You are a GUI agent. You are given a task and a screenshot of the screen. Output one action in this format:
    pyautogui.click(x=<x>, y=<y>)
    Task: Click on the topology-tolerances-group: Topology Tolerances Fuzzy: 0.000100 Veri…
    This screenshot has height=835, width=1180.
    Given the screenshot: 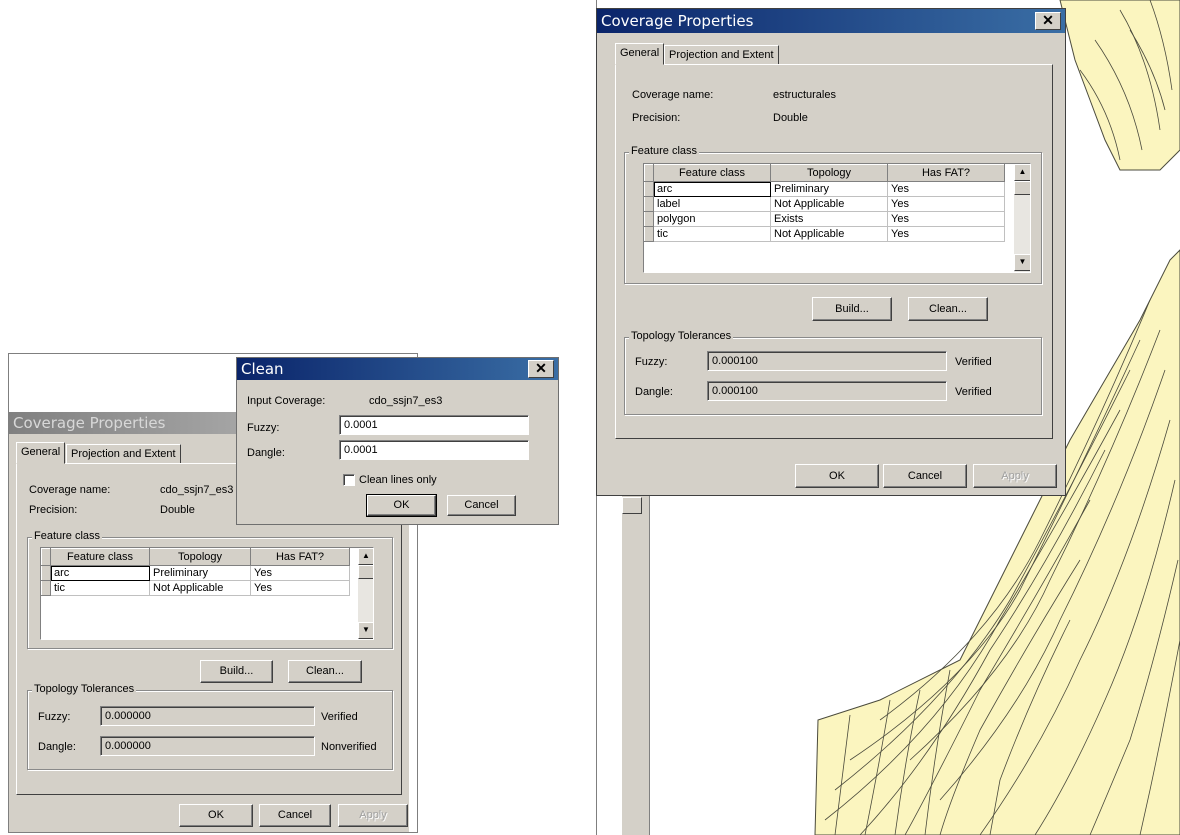 What is the action you would take?
    pyautogui.click(x=833, y=372)
    